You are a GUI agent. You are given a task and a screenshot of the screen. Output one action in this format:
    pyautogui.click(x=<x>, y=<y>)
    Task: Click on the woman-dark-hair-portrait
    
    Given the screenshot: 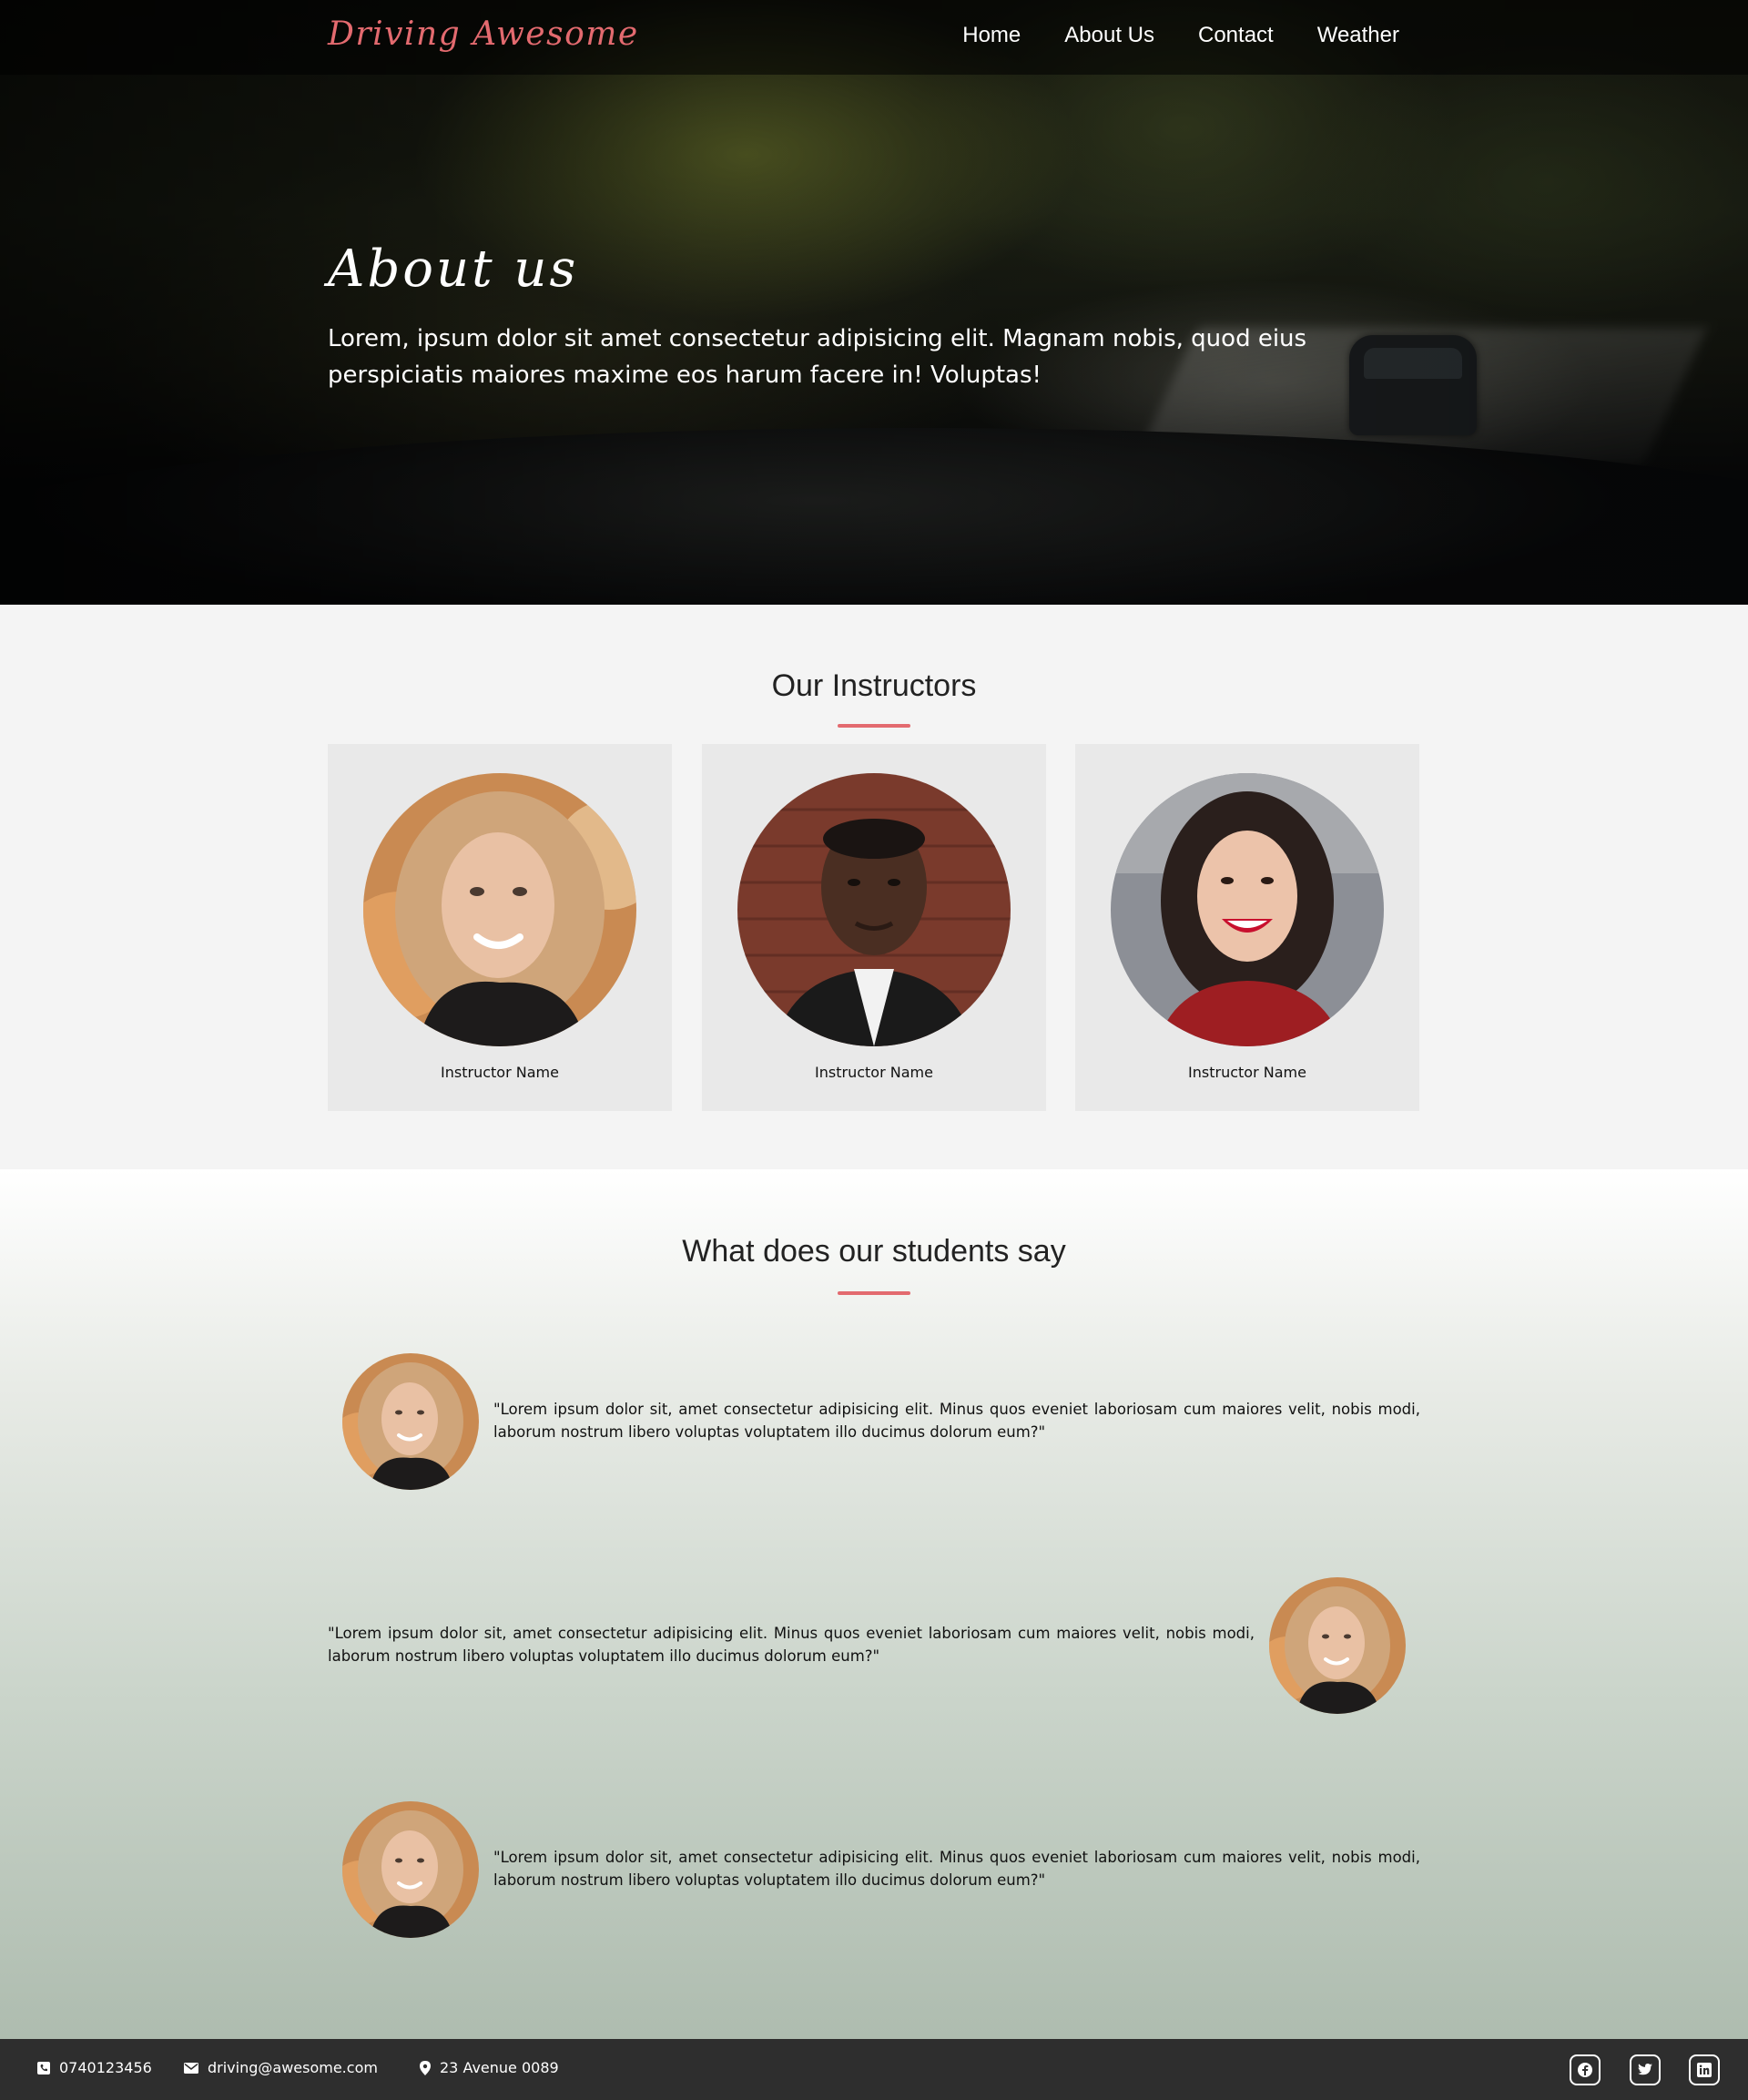 What is the action you would take?
    pyautogui.click(x=1247, y=909)
    